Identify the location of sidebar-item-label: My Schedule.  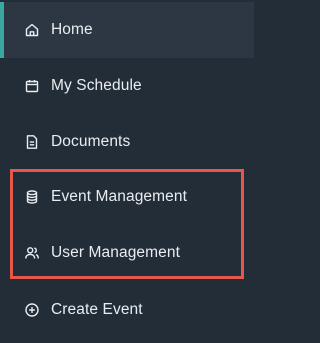
(96, 85).